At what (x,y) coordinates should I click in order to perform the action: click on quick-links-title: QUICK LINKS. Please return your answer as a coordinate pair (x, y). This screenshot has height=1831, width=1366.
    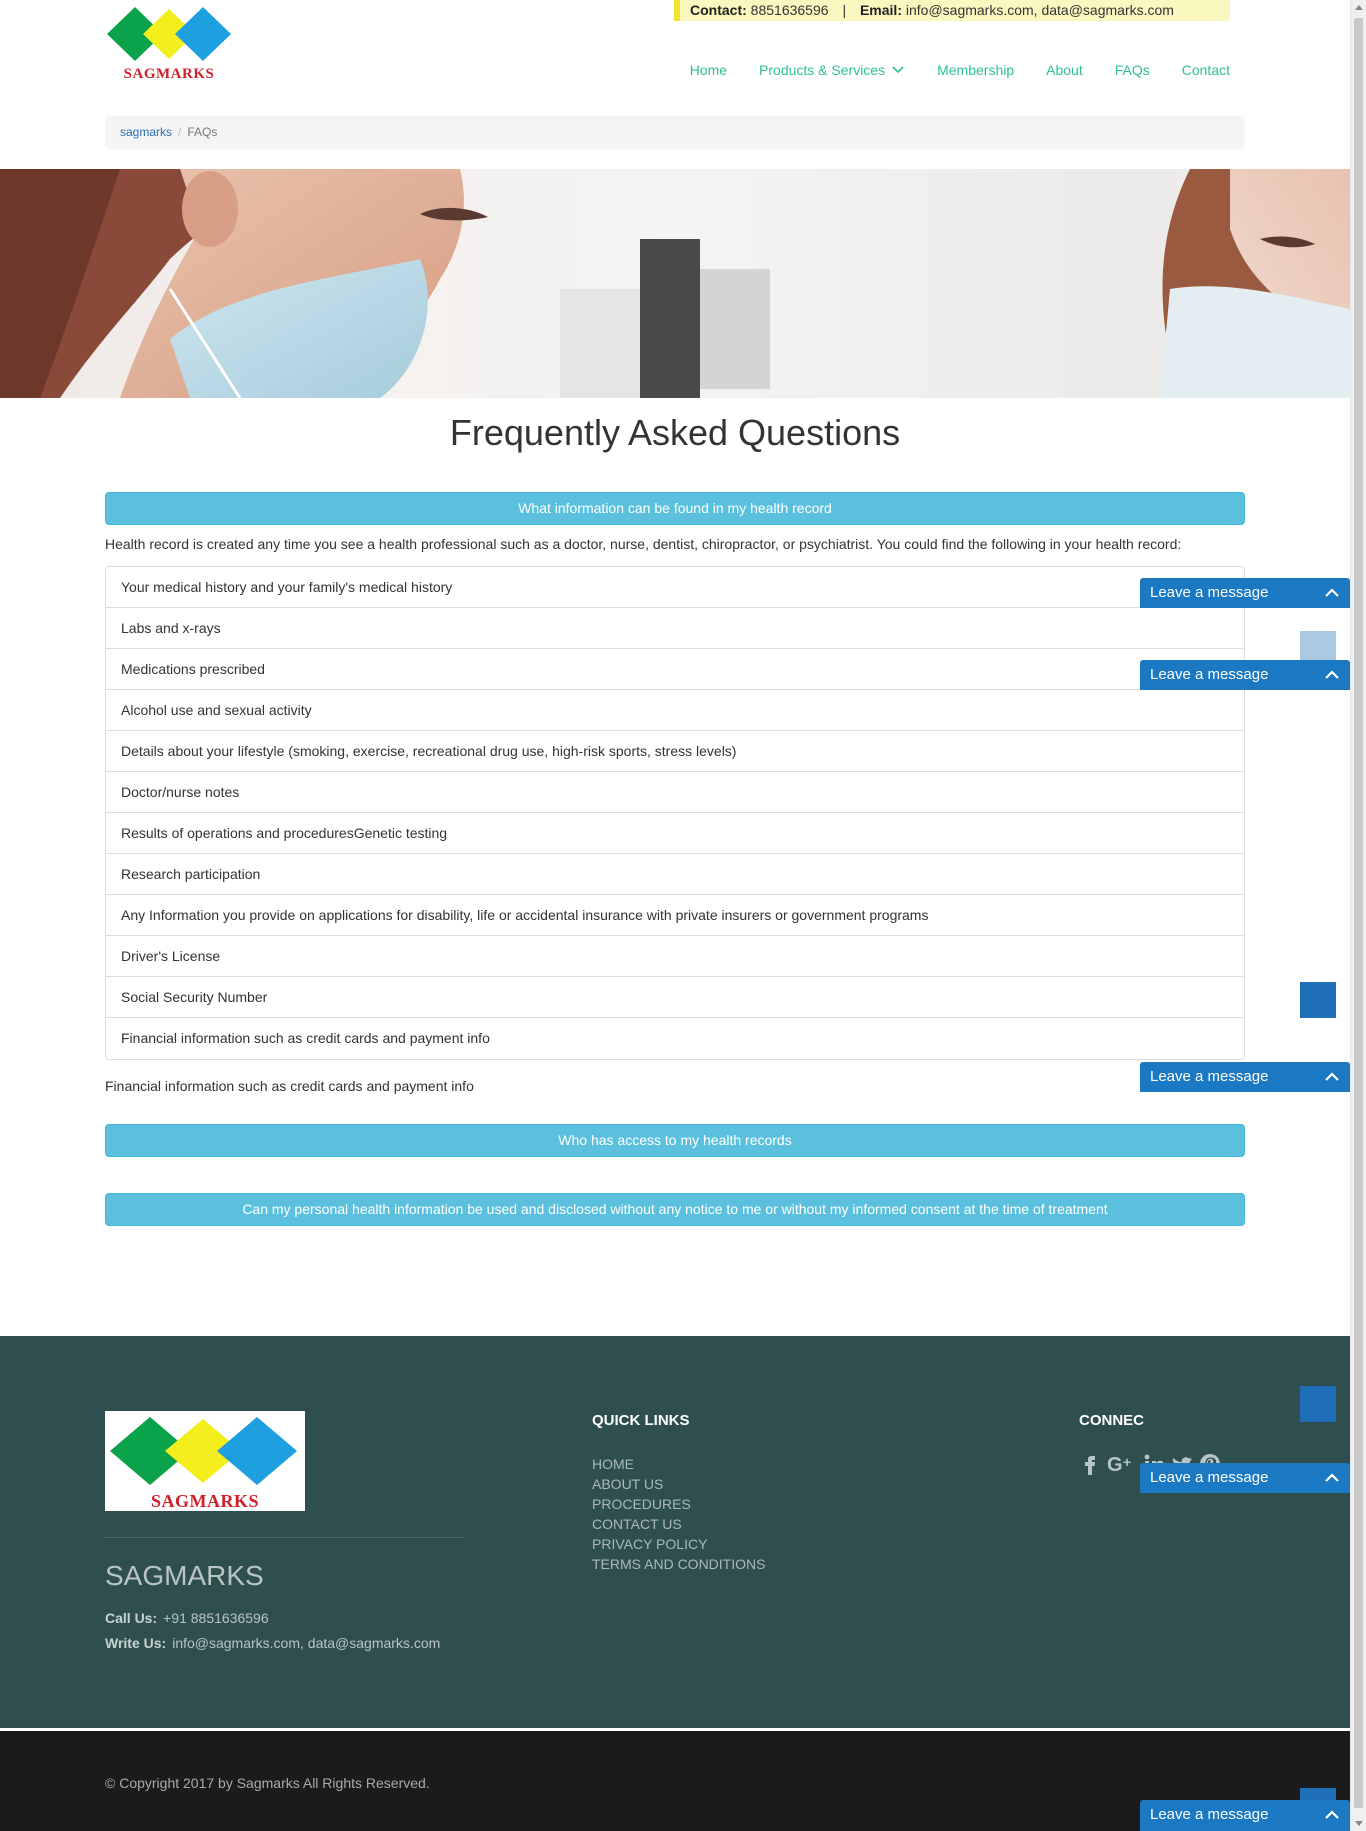
    Looking at the image, I should click on (641, 1420).